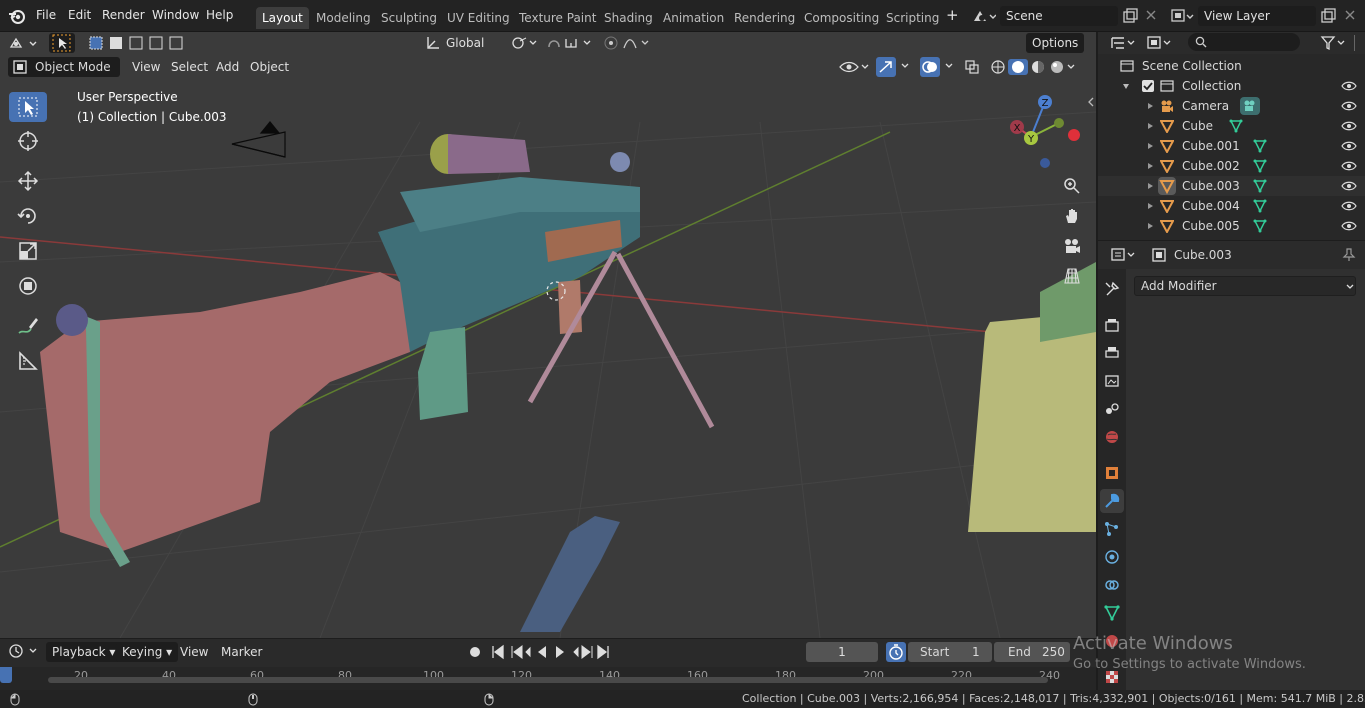 The image size is (1365, 708). What do you see at coordinates (478, 18) in the screenshot?
I see `tab-uv-editing: UV Editing` at bounding box center [478, 18].